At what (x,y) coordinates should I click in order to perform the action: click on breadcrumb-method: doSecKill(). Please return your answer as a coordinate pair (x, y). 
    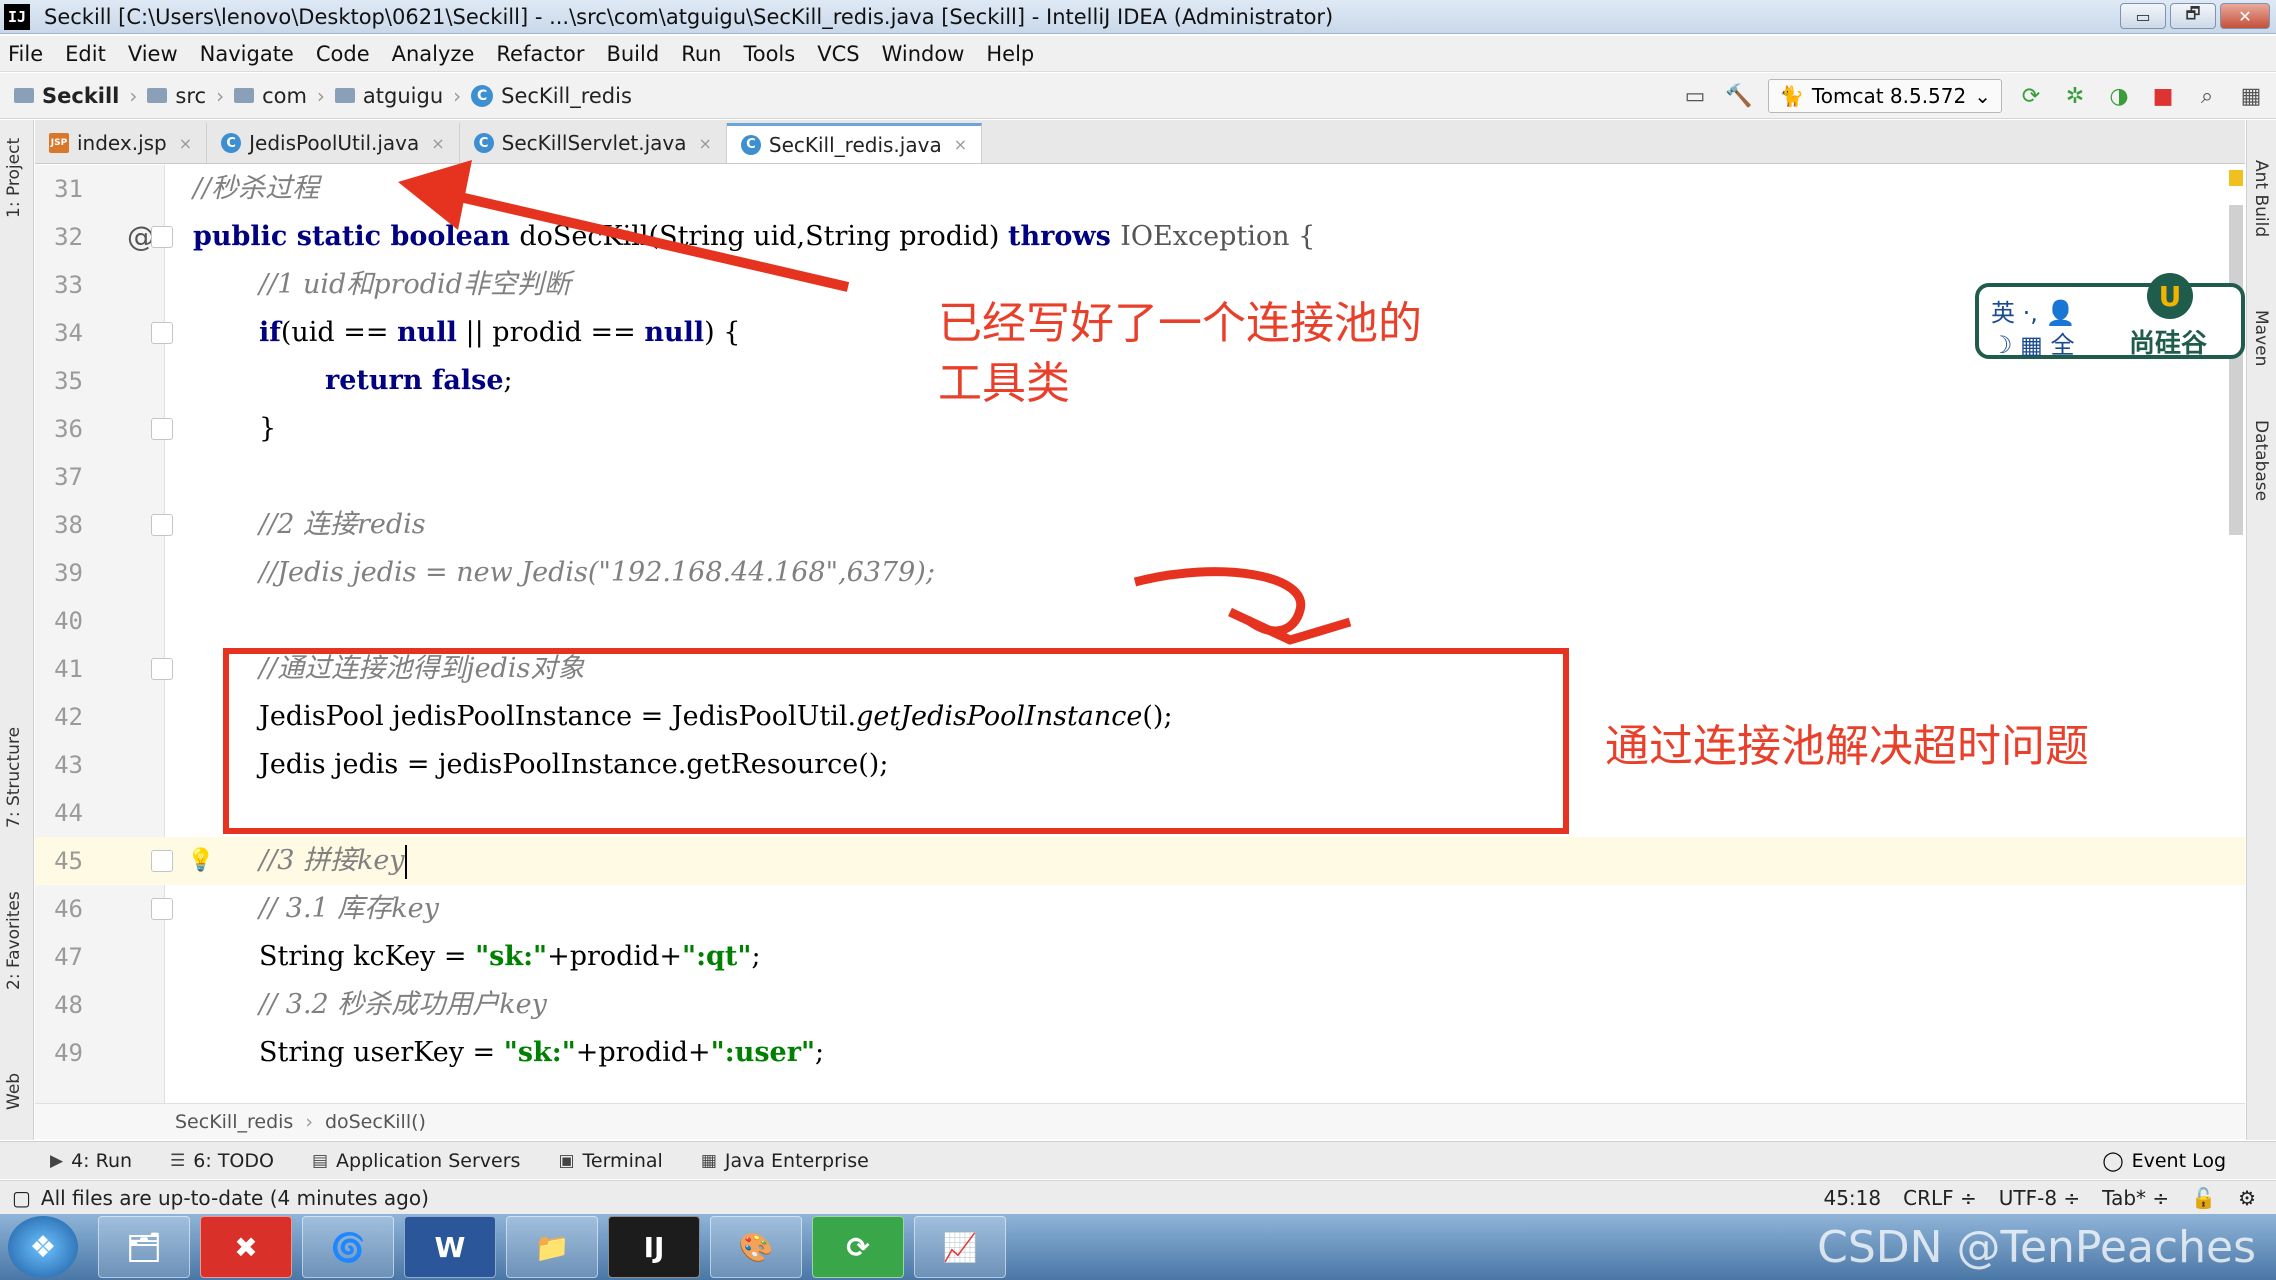
    Looking at the image, I should click on (375, 1122).